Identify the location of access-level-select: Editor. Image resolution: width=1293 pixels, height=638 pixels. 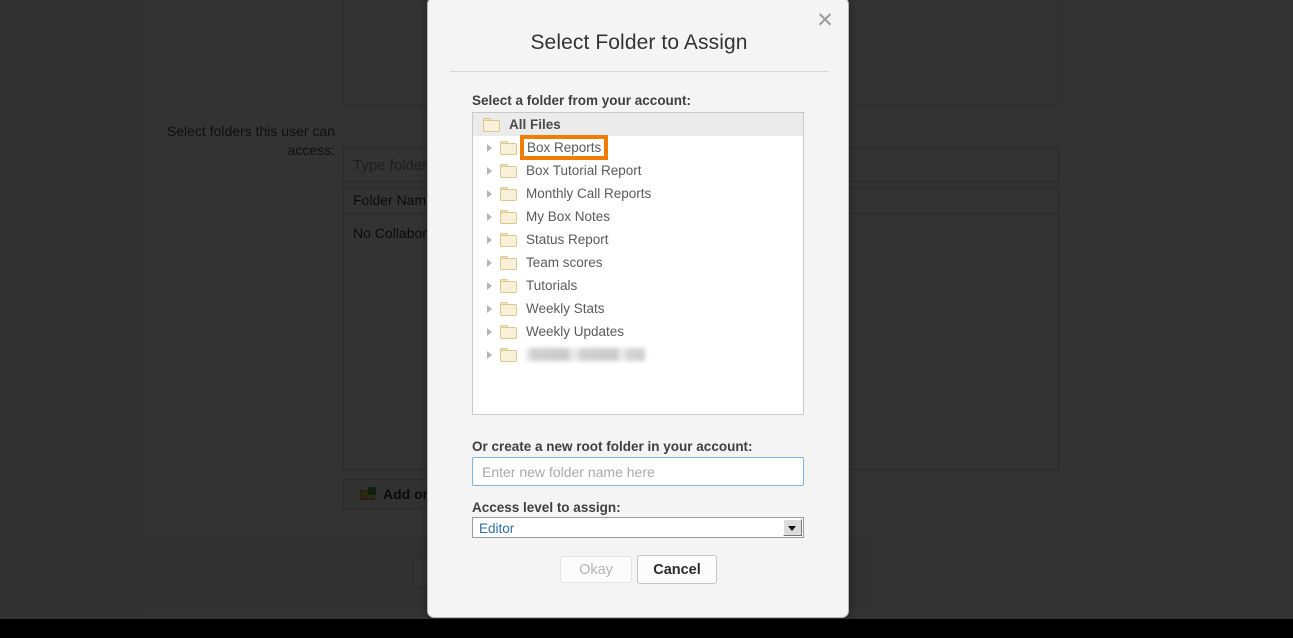
(638, 527).